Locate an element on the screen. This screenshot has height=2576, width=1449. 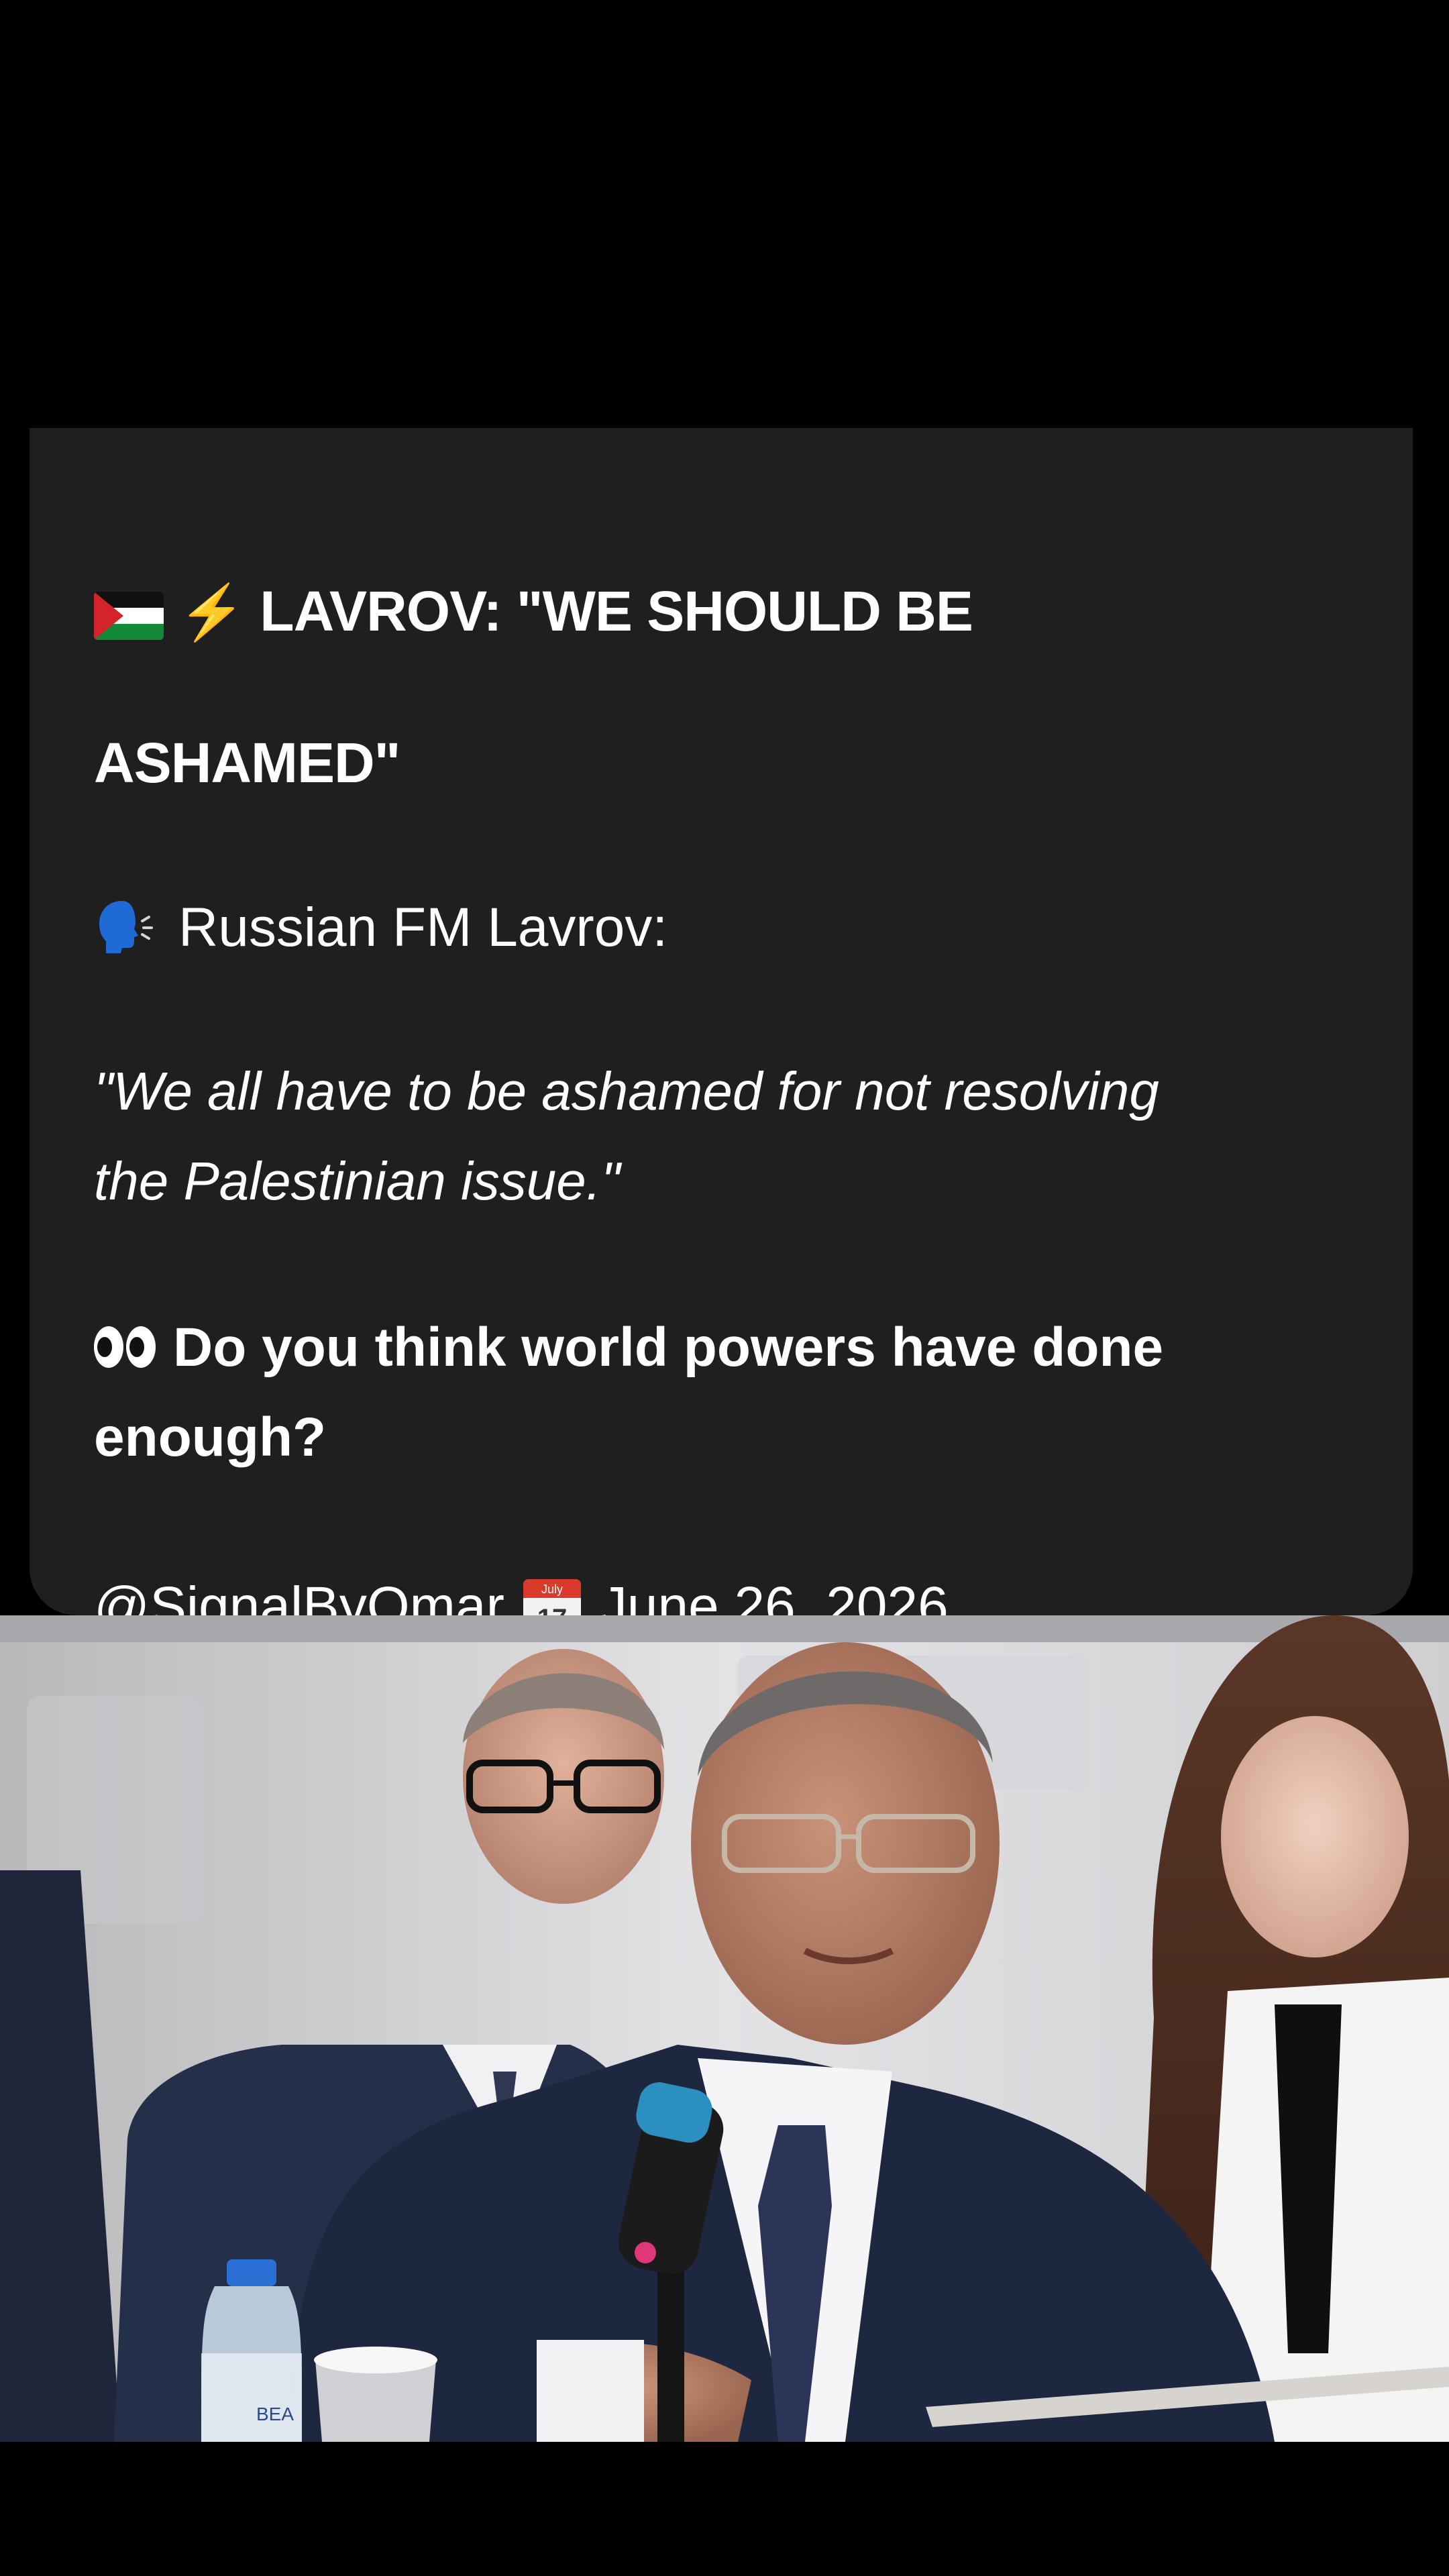
eyes-icon is located at coordinates (125, 1347).